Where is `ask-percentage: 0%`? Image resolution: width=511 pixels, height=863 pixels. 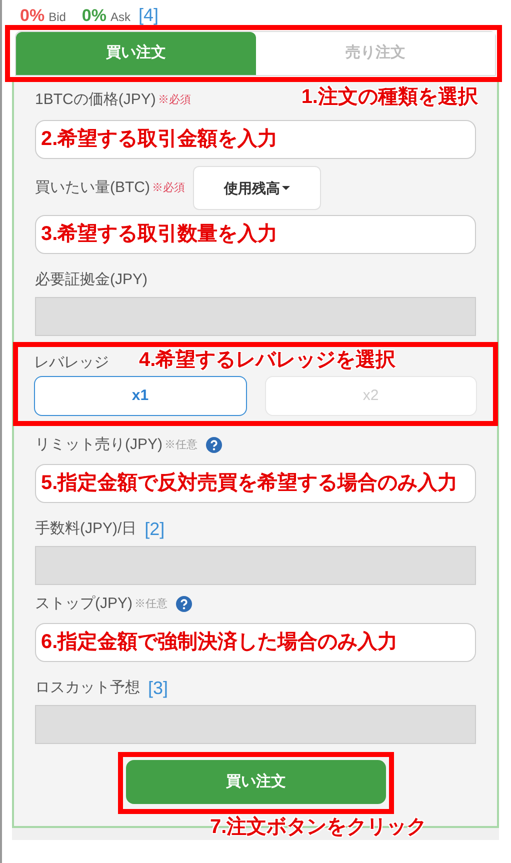
ask-percentage: 0% is located at coordinates (94, 16).